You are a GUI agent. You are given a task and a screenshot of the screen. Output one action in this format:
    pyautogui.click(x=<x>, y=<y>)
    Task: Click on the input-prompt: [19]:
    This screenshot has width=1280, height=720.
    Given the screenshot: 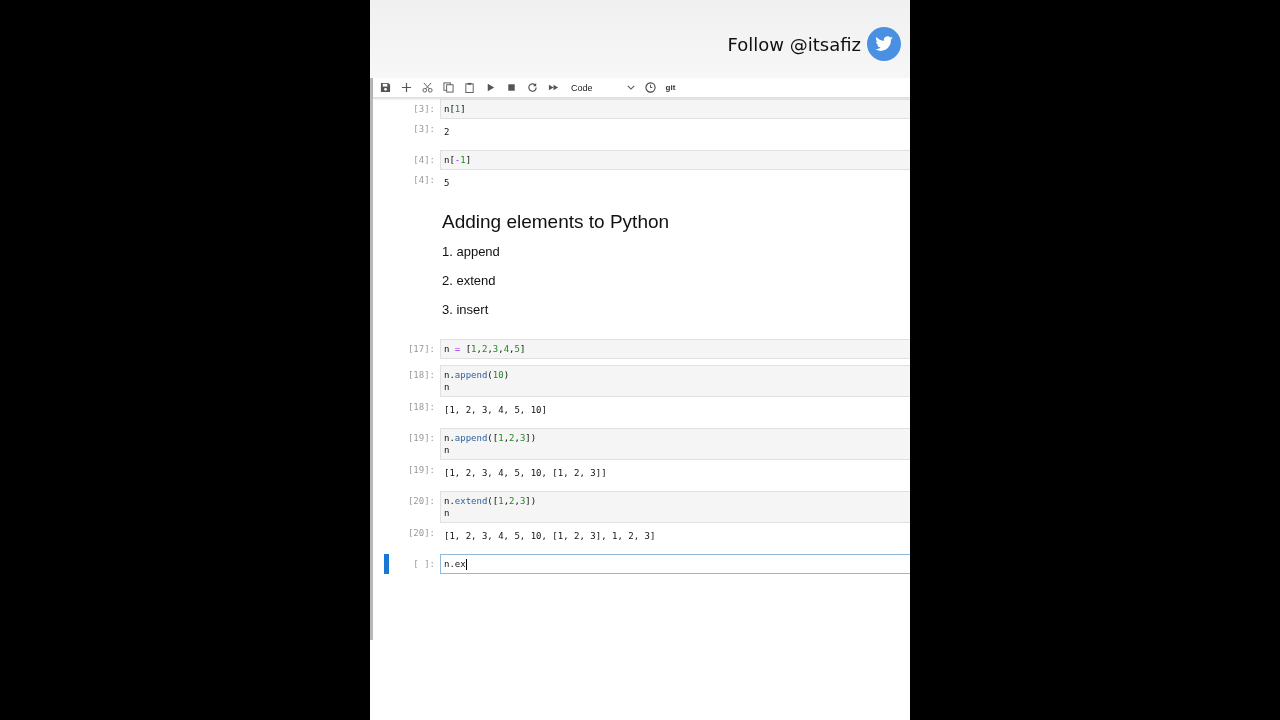 What is the action you would take?
    pyautogui.click(x=421, y=438)
    